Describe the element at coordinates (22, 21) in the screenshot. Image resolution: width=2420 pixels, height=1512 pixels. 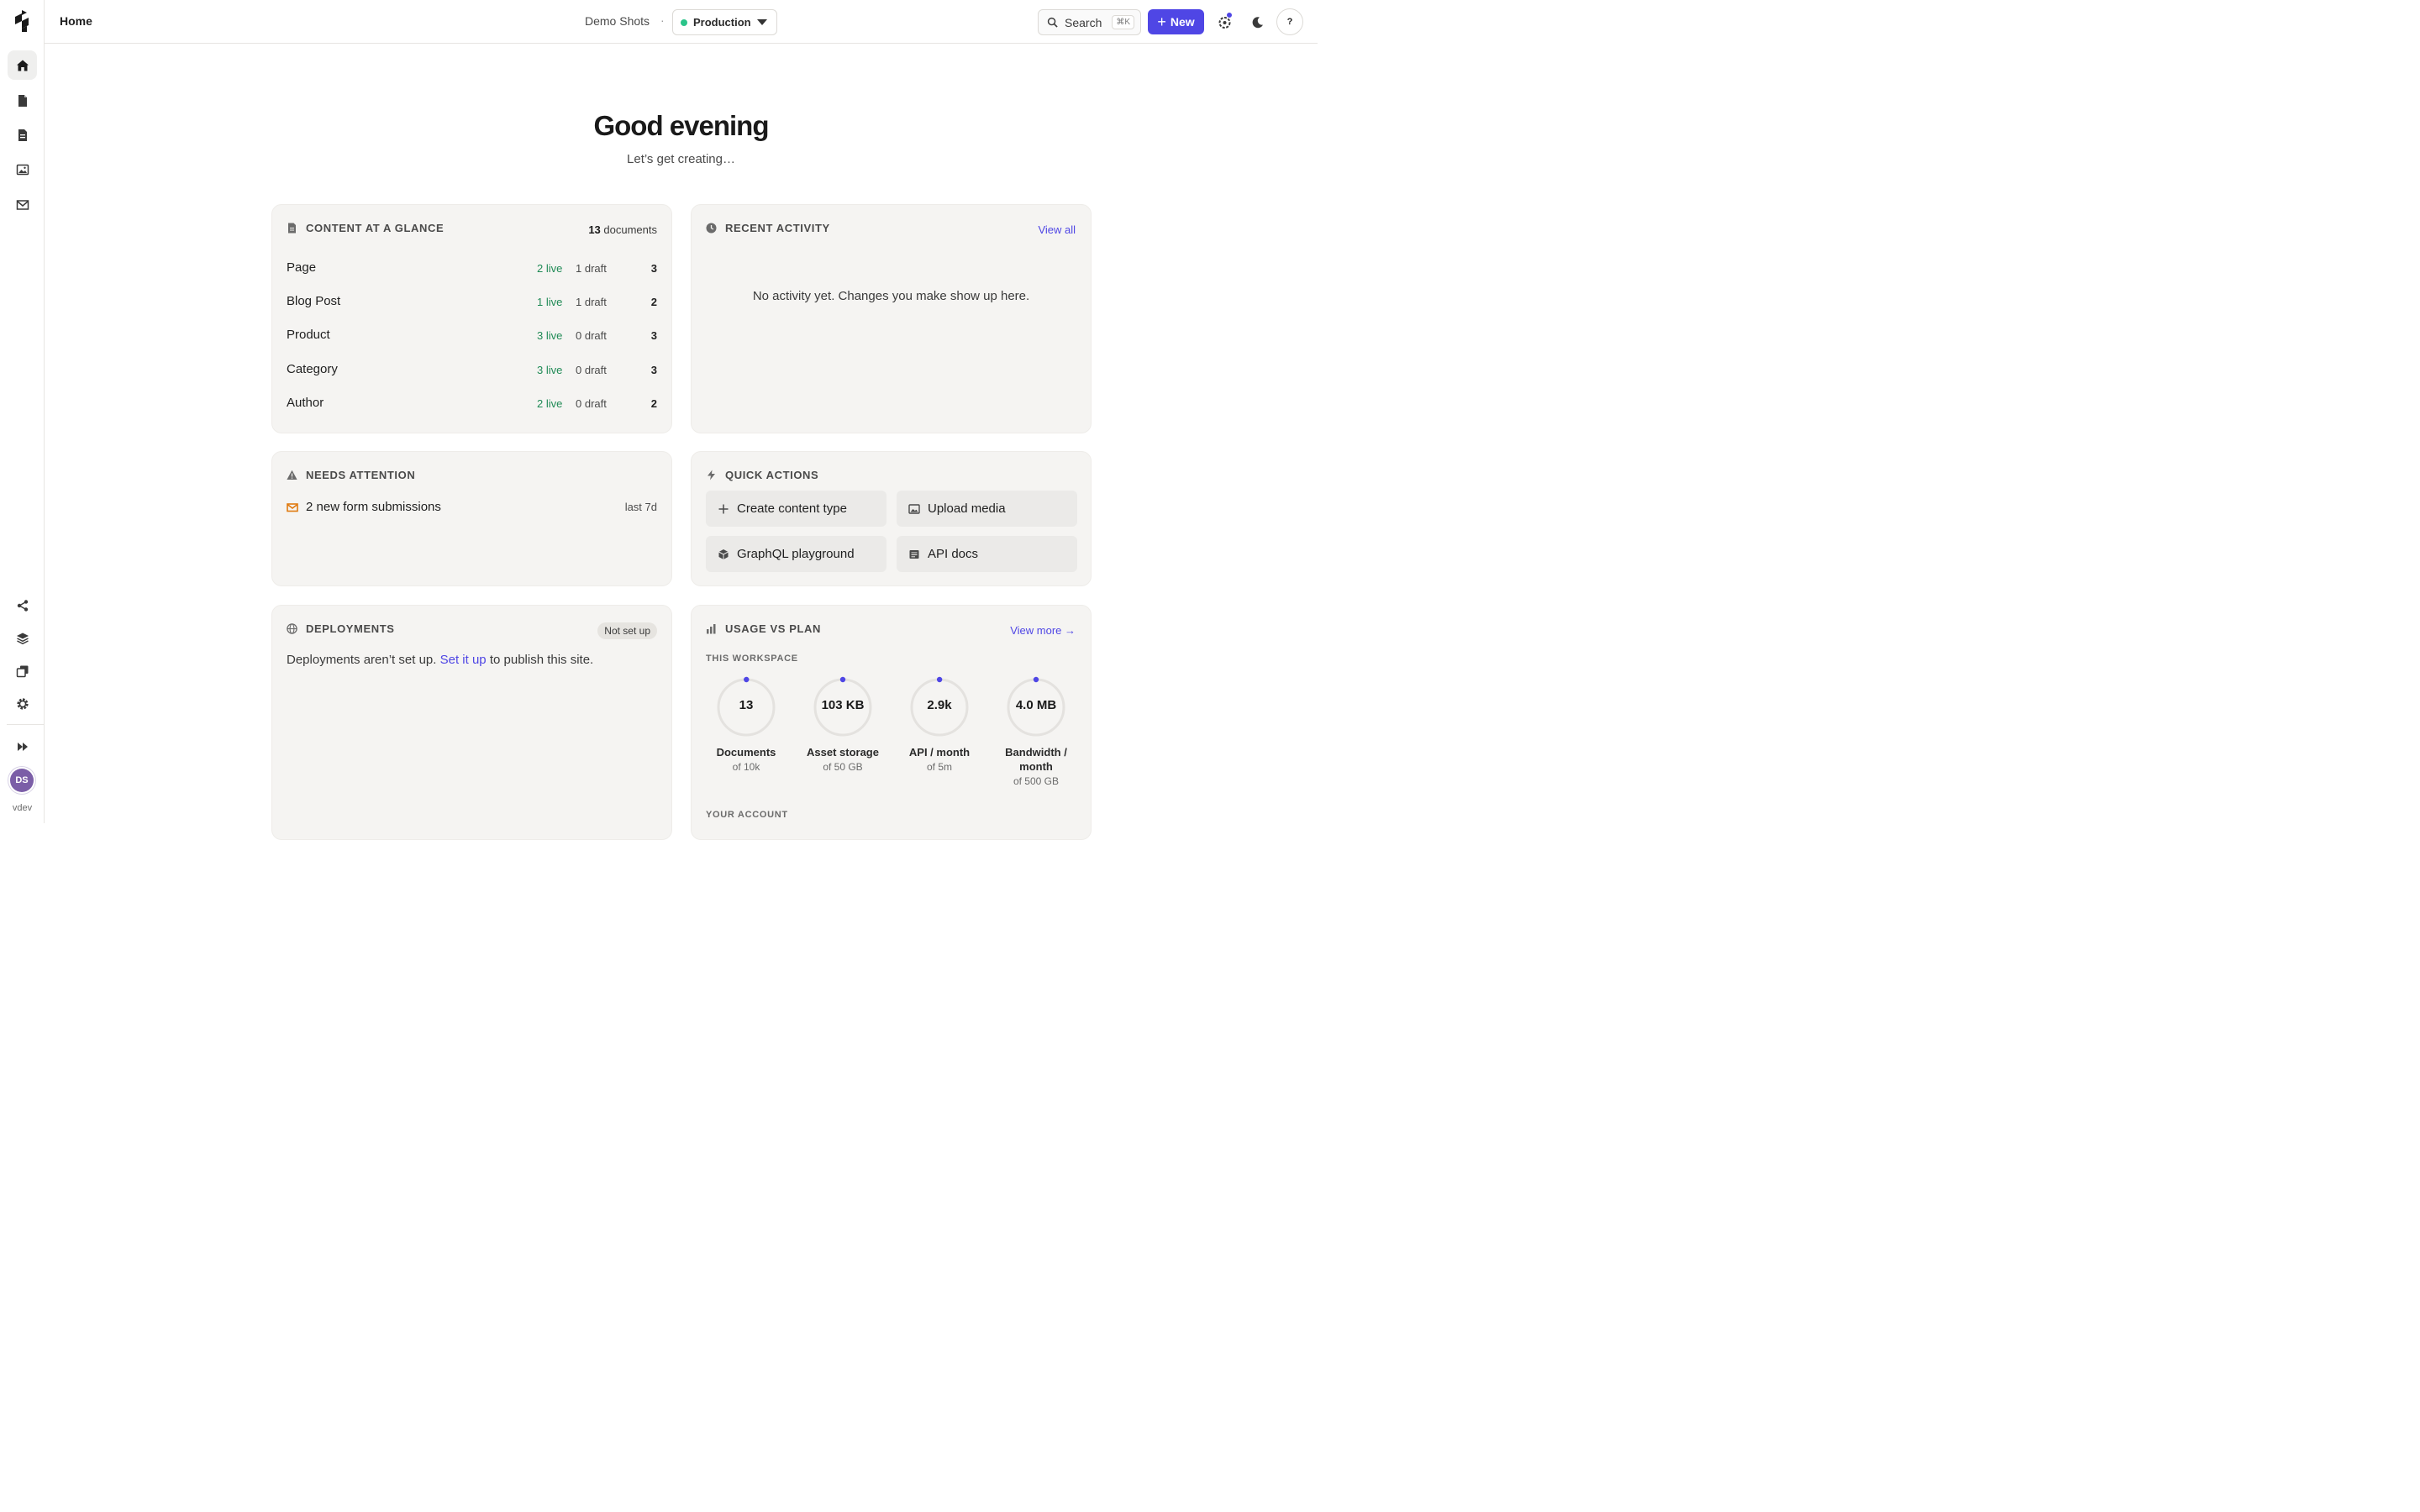
I see `app-logo-icon` at that location.